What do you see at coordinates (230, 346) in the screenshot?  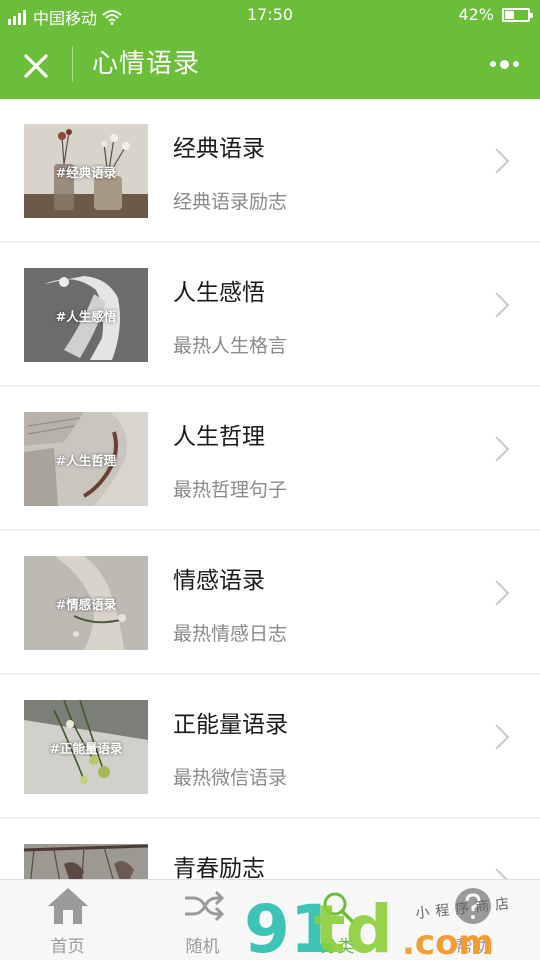 I see `item-subtitle: 最热人生格言` at bounding box center [230, 346].